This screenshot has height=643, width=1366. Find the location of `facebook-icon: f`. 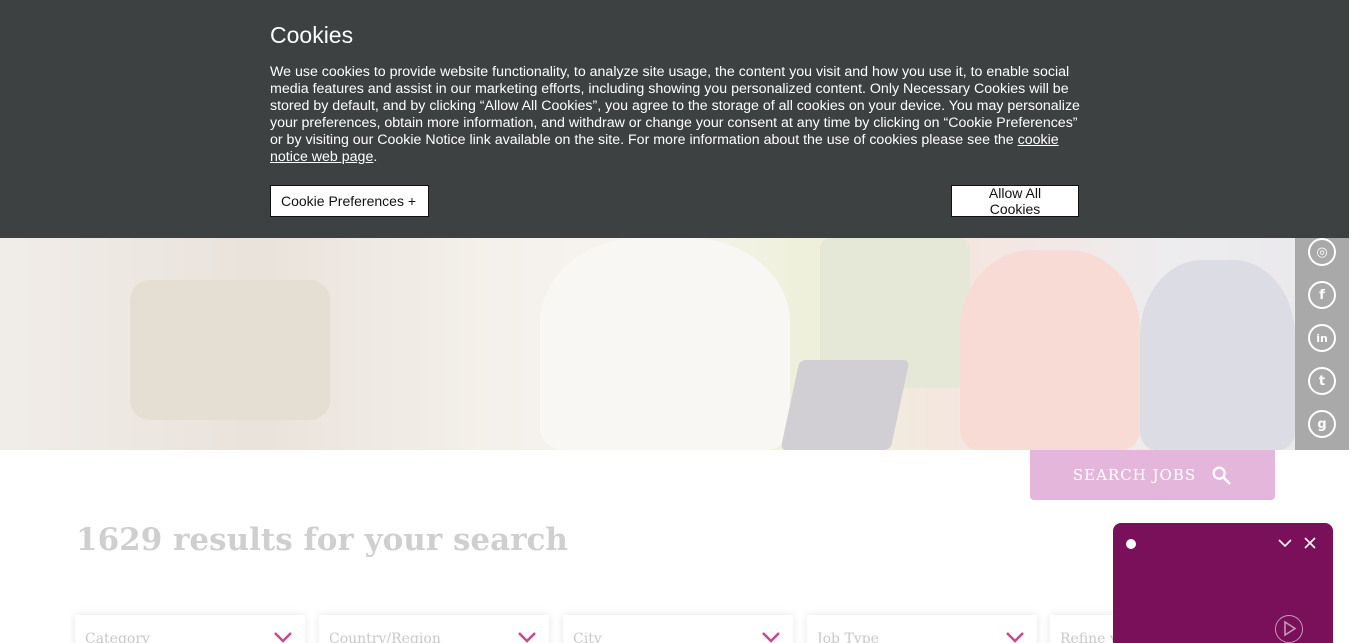

facebook-icon: f is located at coordinates (1322, 295).